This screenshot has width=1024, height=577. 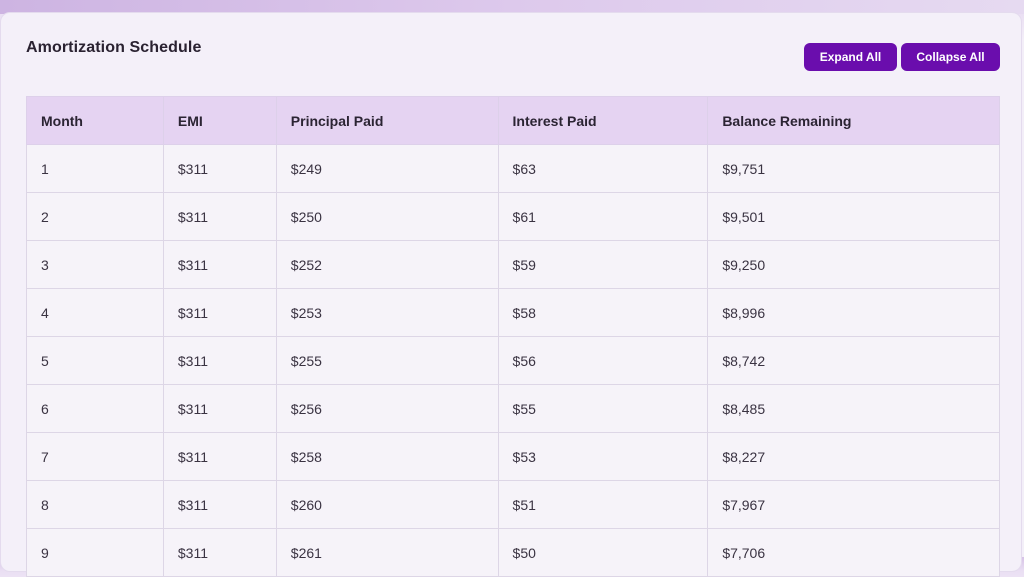 What do you see at coordinates (95, 408) in the screenshot?
I see `cell-month: 6` at bounding box center [95, 408].